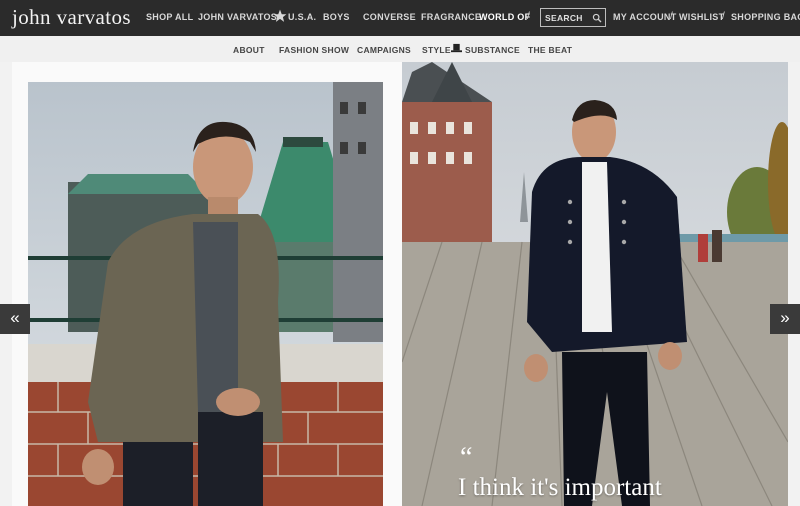 This screenshot has height=506, width=800. I want to click on nav-world-of: WORLD OF, so click(504, 17).